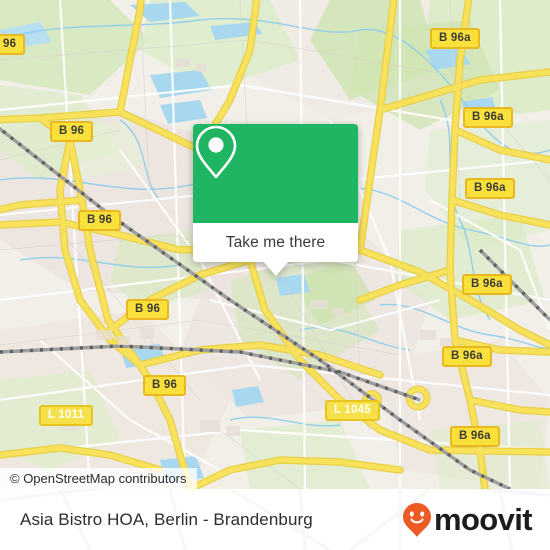 This screenshot has height=550, width=550. I want to click on road-shield: L 1011, so click(66, 415).